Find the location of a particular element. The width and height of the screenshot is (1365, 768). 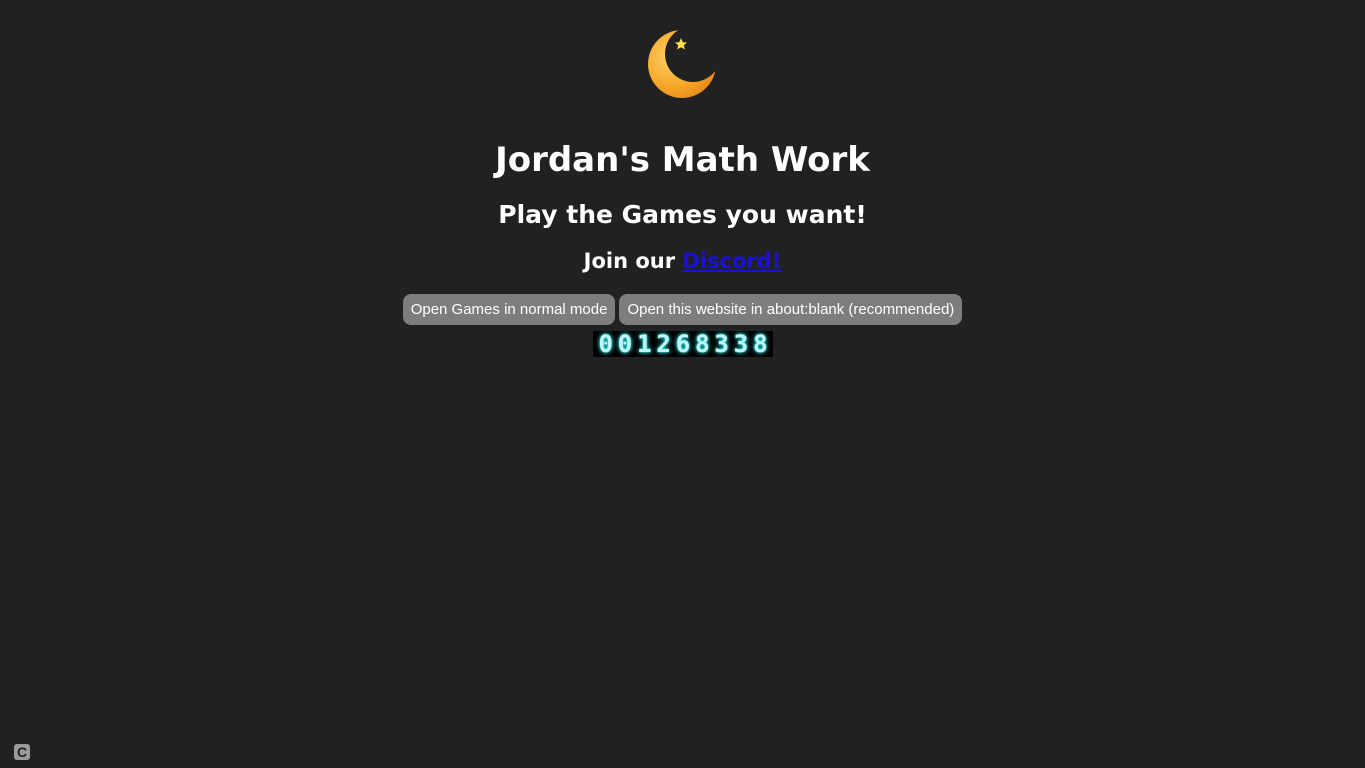

counter-digit: 6 is located at coordinates (683, 344).